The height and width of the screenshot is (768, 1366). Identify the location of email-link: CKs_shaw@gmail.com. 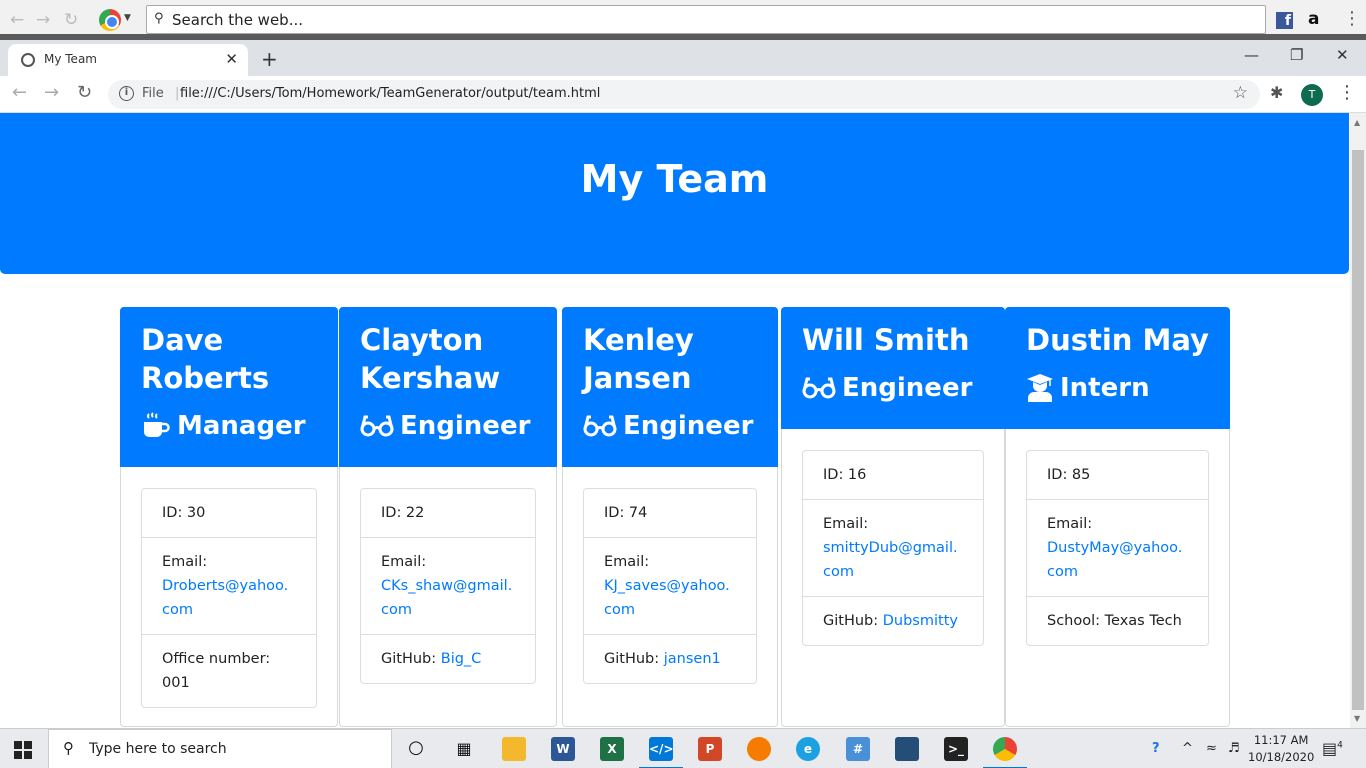
(446, 598).